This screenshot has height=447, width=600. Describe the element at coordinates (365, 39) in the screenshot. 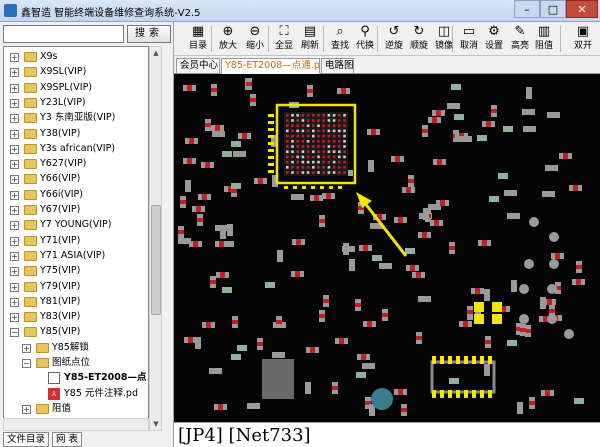

I see `toolbar-button-replace: ⚲ 代换` at that location.